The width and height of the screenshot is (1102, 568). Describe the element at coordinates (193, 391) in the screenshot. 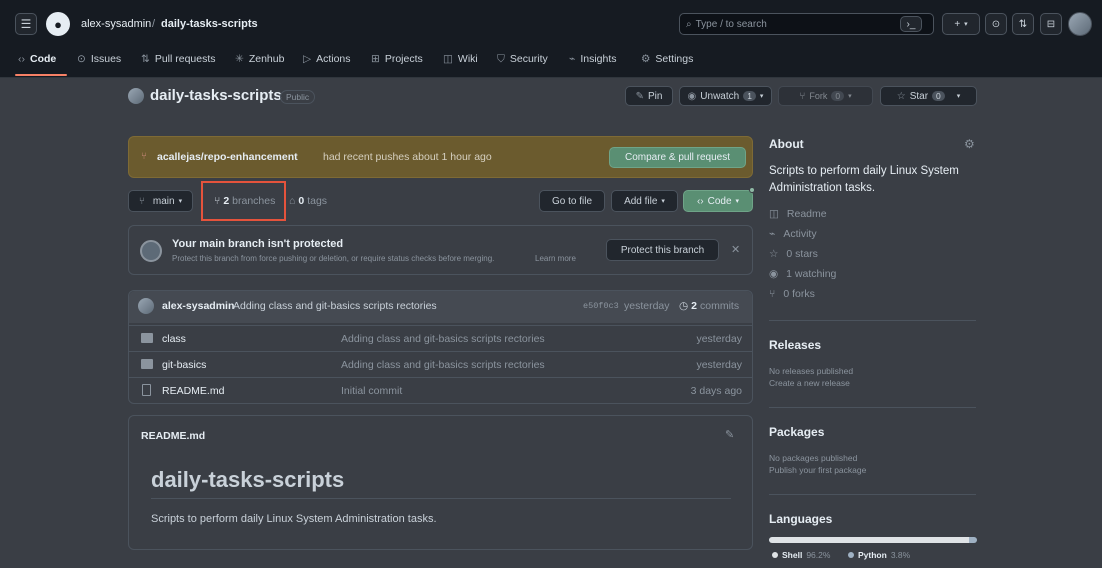

I see `file-name: README.md` at that location.